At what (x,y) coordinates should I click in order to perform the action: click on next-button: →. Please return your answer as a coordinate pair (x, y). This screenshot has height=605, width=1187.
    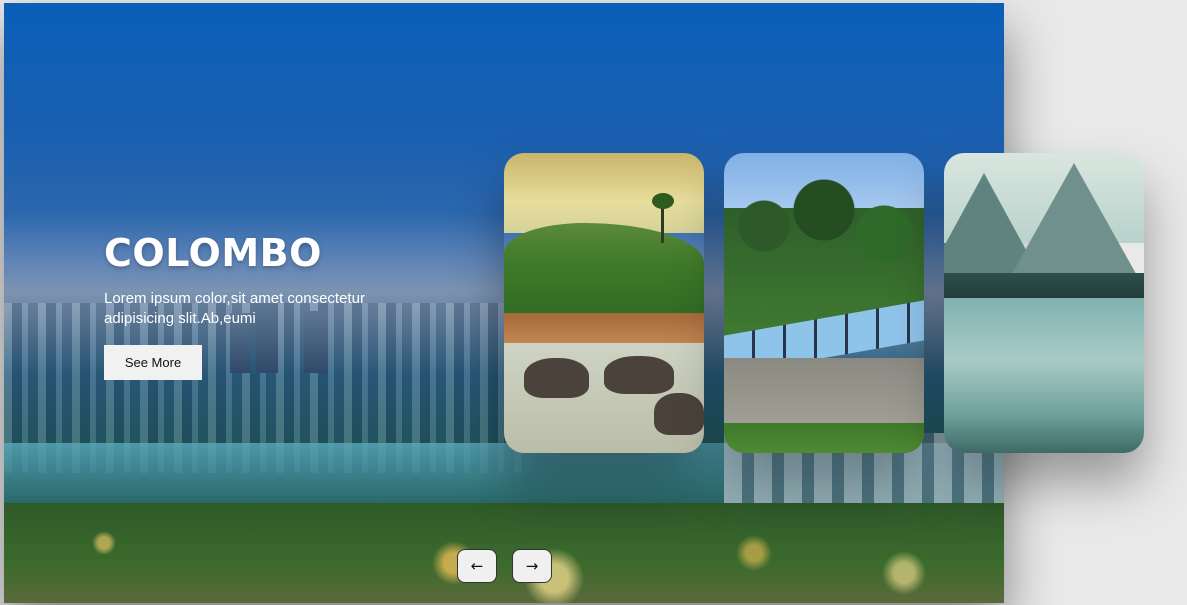
    Looking at the image, I should click on (532, 566).